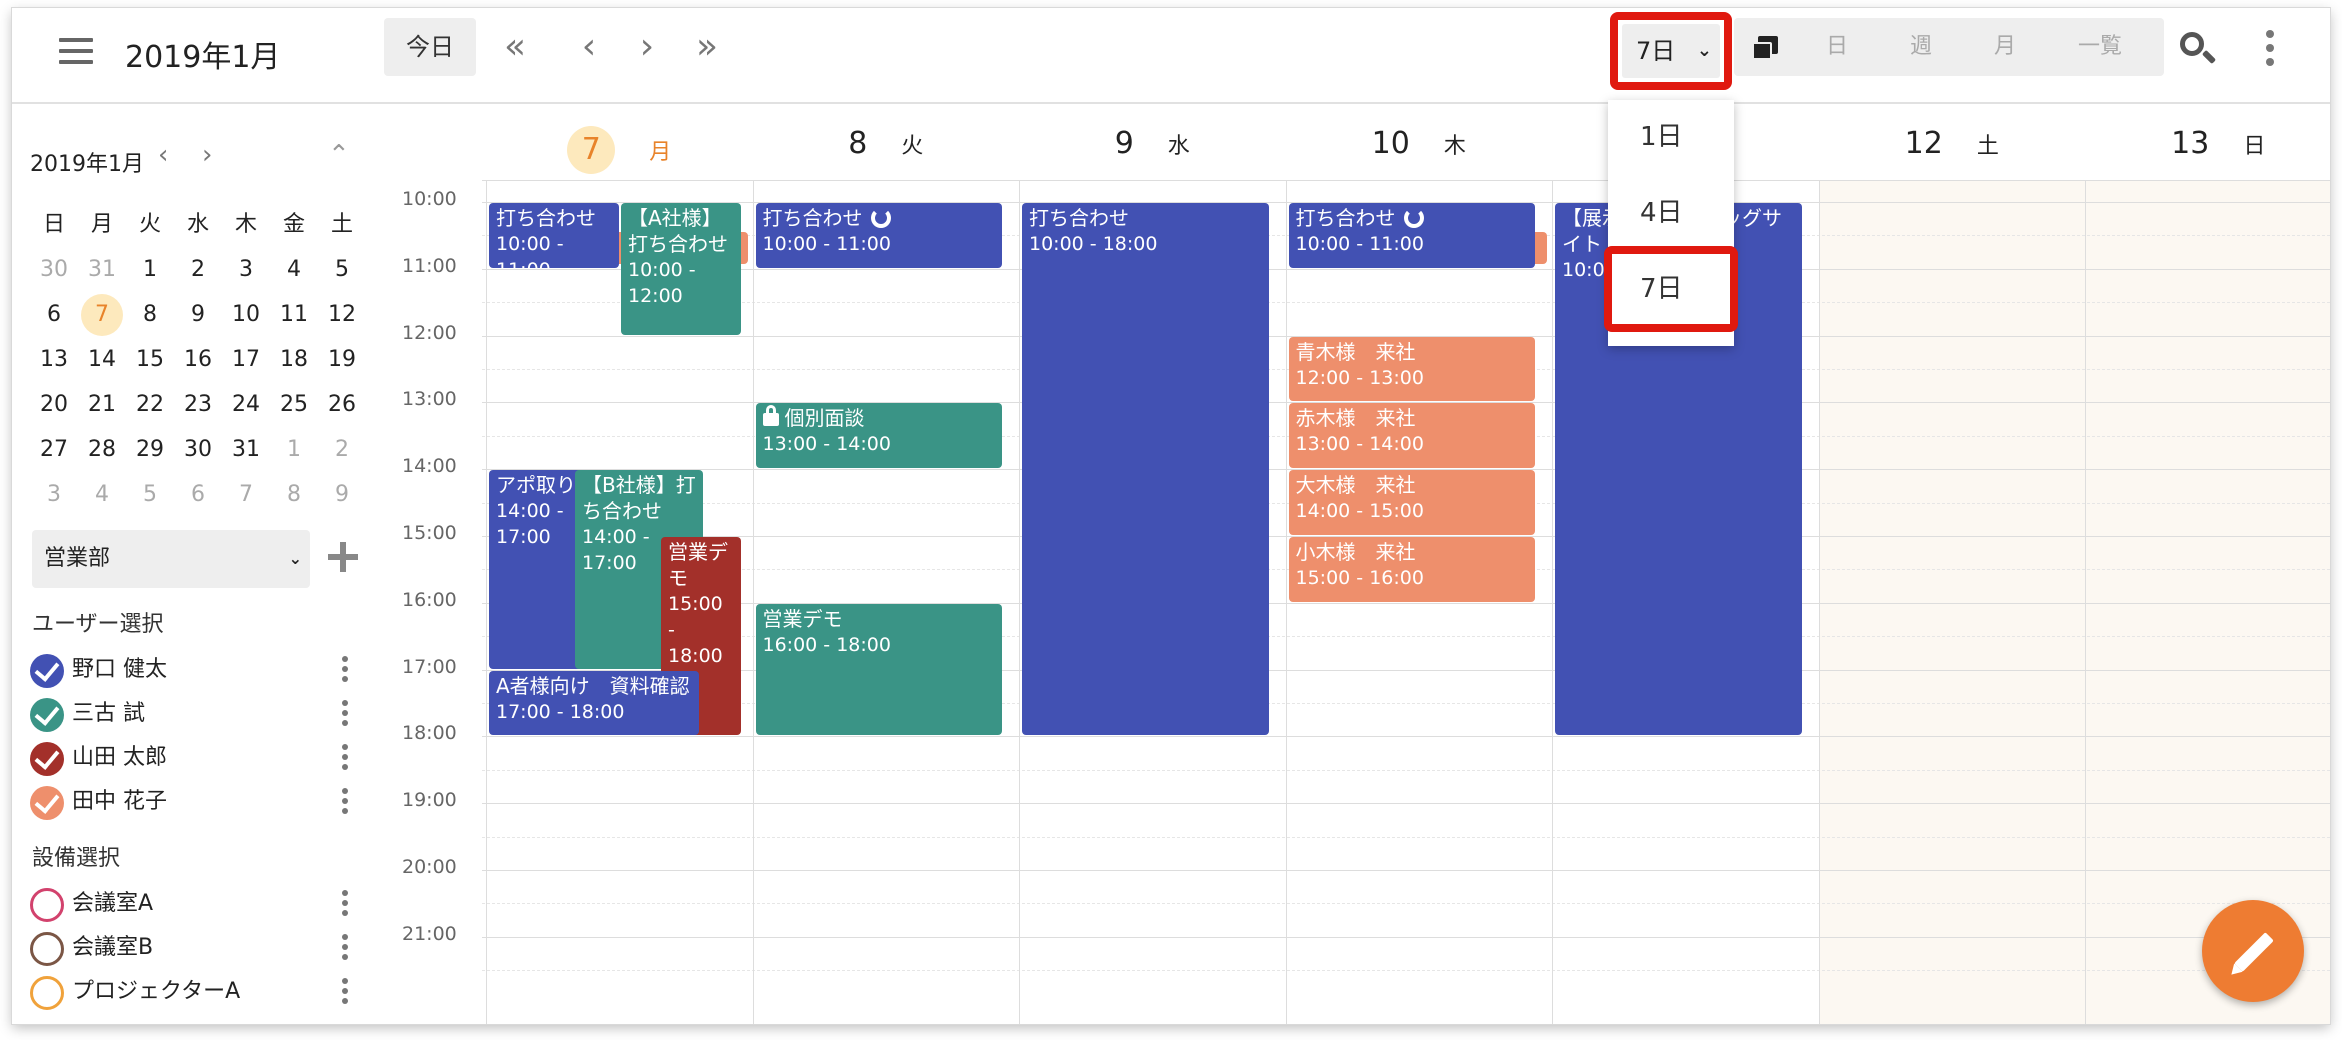  I want to click on tab-day: 日, so click(1837, 47).